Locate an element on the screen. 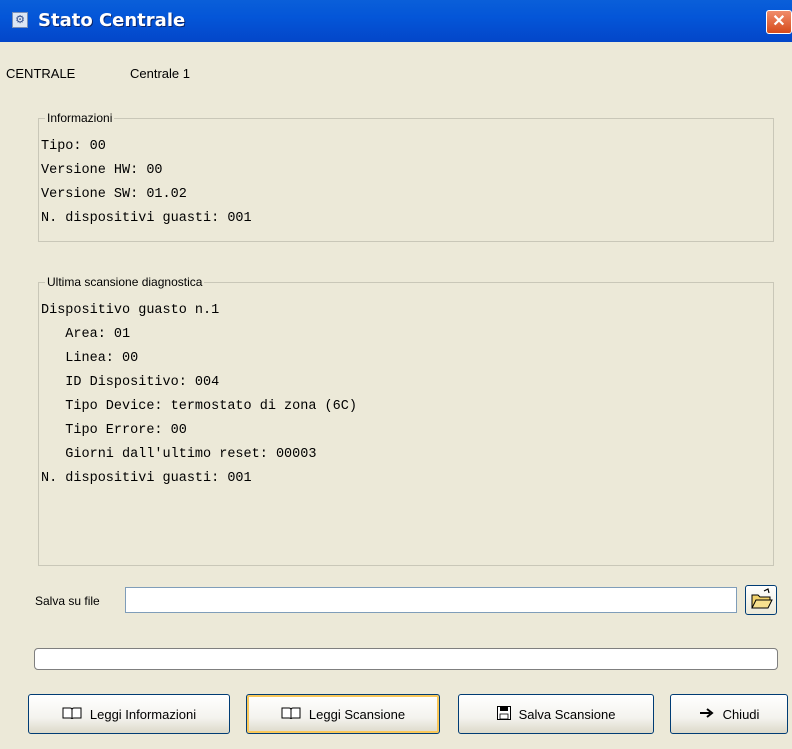 Image resolution: width=792 pixels, height=749 pixels. close-icon: ✕ is located at coordinates (779, 21).